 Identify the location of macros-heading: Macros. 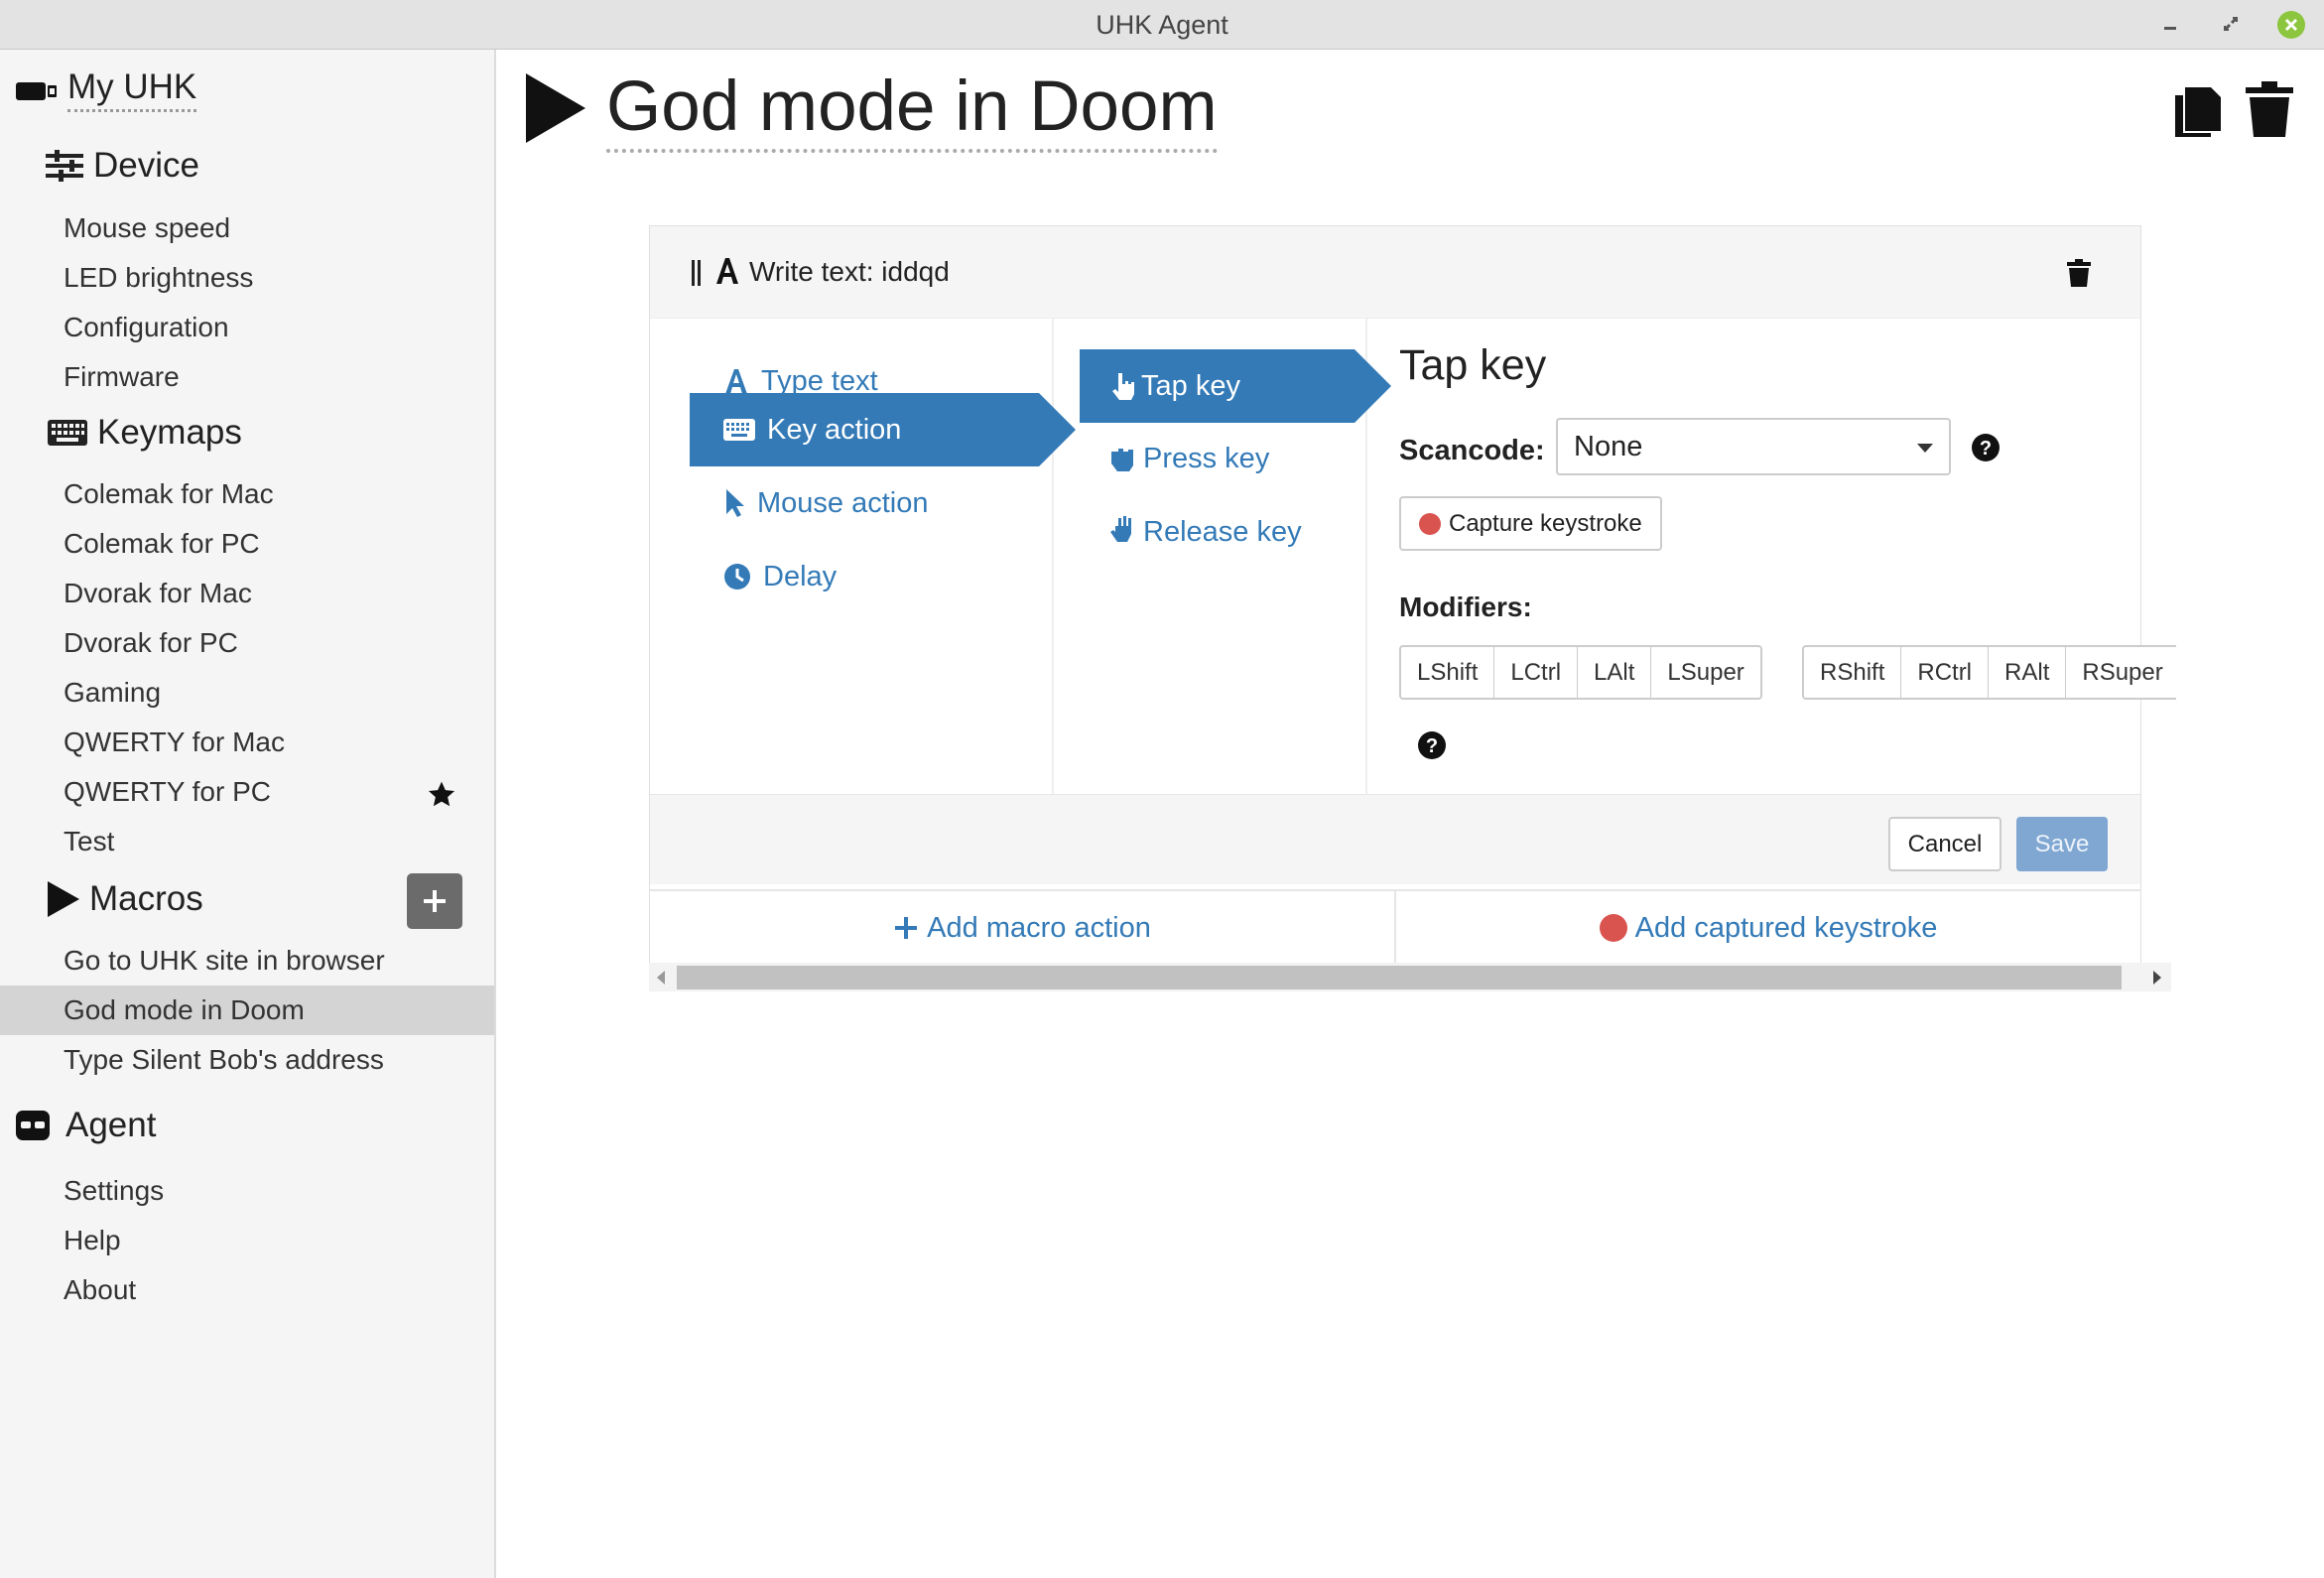
(146, 898).